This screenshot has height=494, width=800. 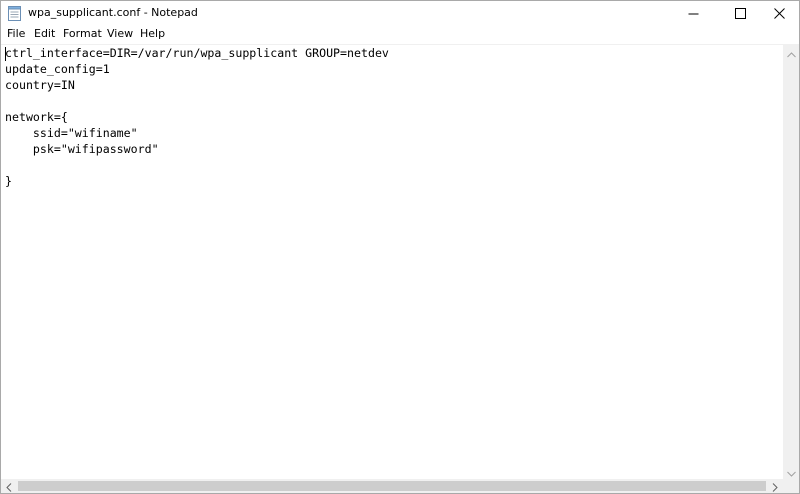 I want to click on scroll-down-button, so click(x=791, y=471).